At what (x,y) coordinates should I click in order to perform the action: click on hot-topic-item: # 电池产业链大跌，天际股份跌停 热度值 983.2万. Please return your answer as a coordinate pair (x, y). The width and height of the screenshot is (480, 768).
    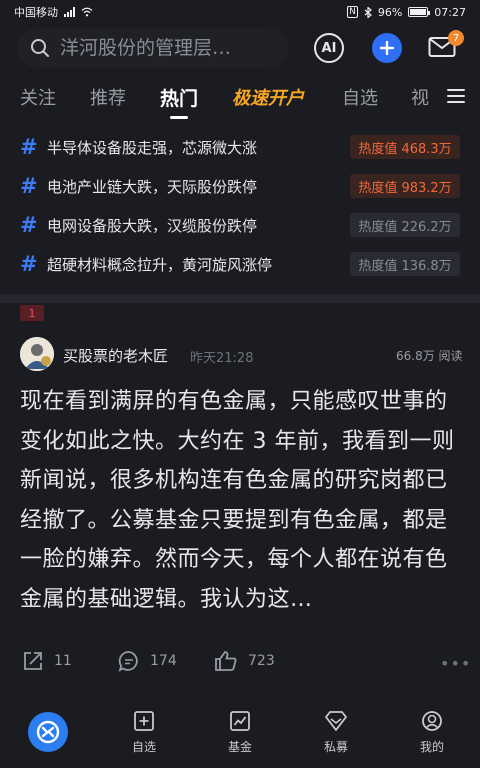
    Looking at the image, I should click on (240, 186).